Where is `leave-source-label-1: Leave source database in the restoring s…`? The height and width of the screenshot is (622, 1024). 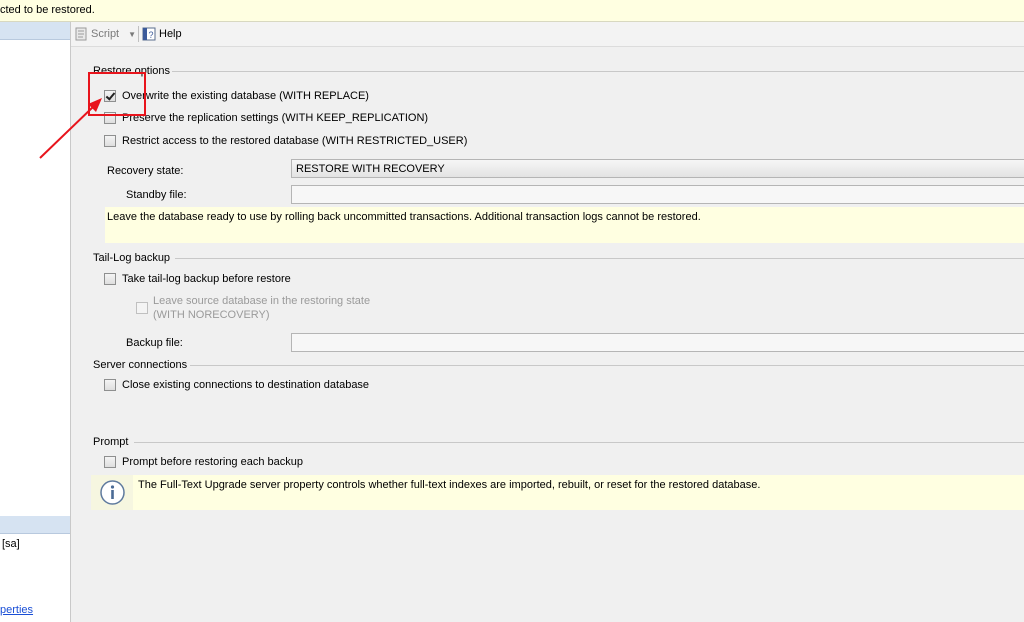 leave-source-label-1: Leave source database in the restoring s… is located at coordinates (262, 301).